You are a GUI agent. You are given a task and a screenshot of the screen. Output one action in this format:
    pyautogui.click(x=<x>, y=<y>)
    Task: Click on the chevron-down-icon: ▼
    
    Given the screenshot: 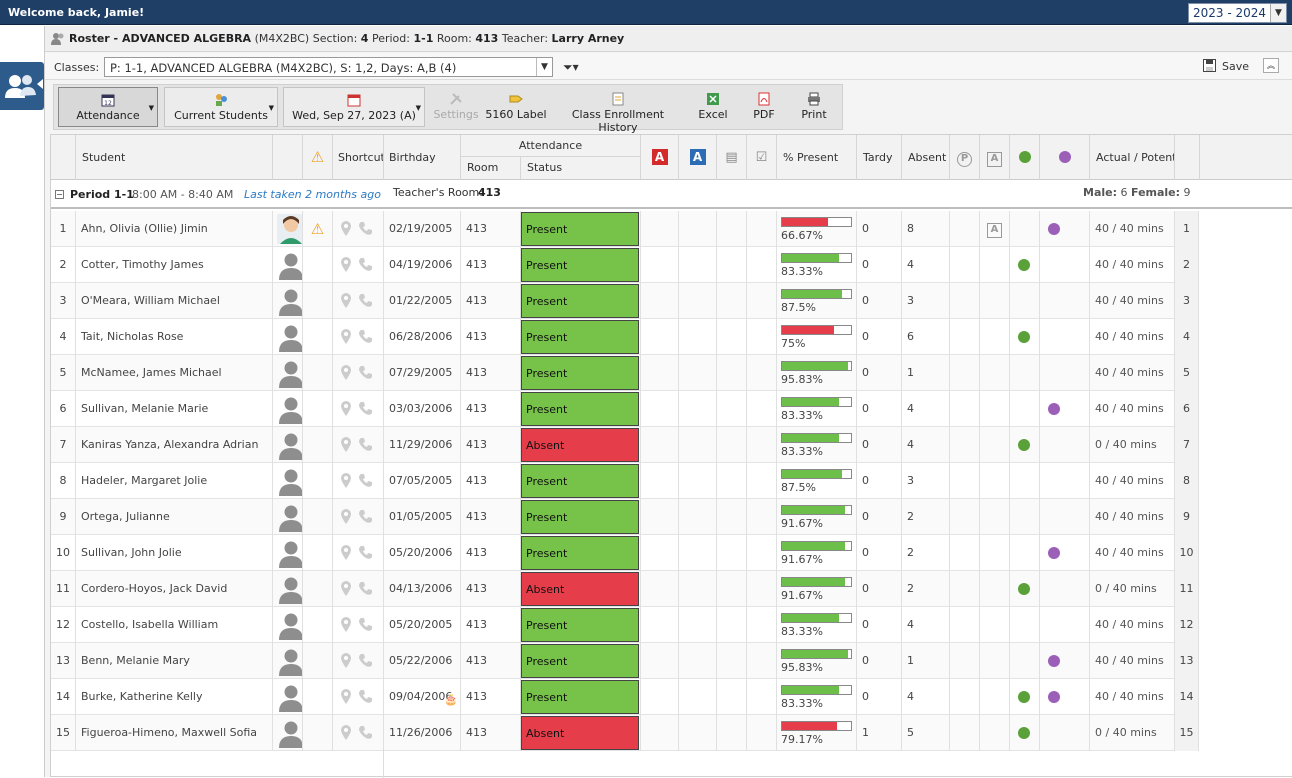 What is the action you would take?
    pyautogui.click(x=544, y=67)
    